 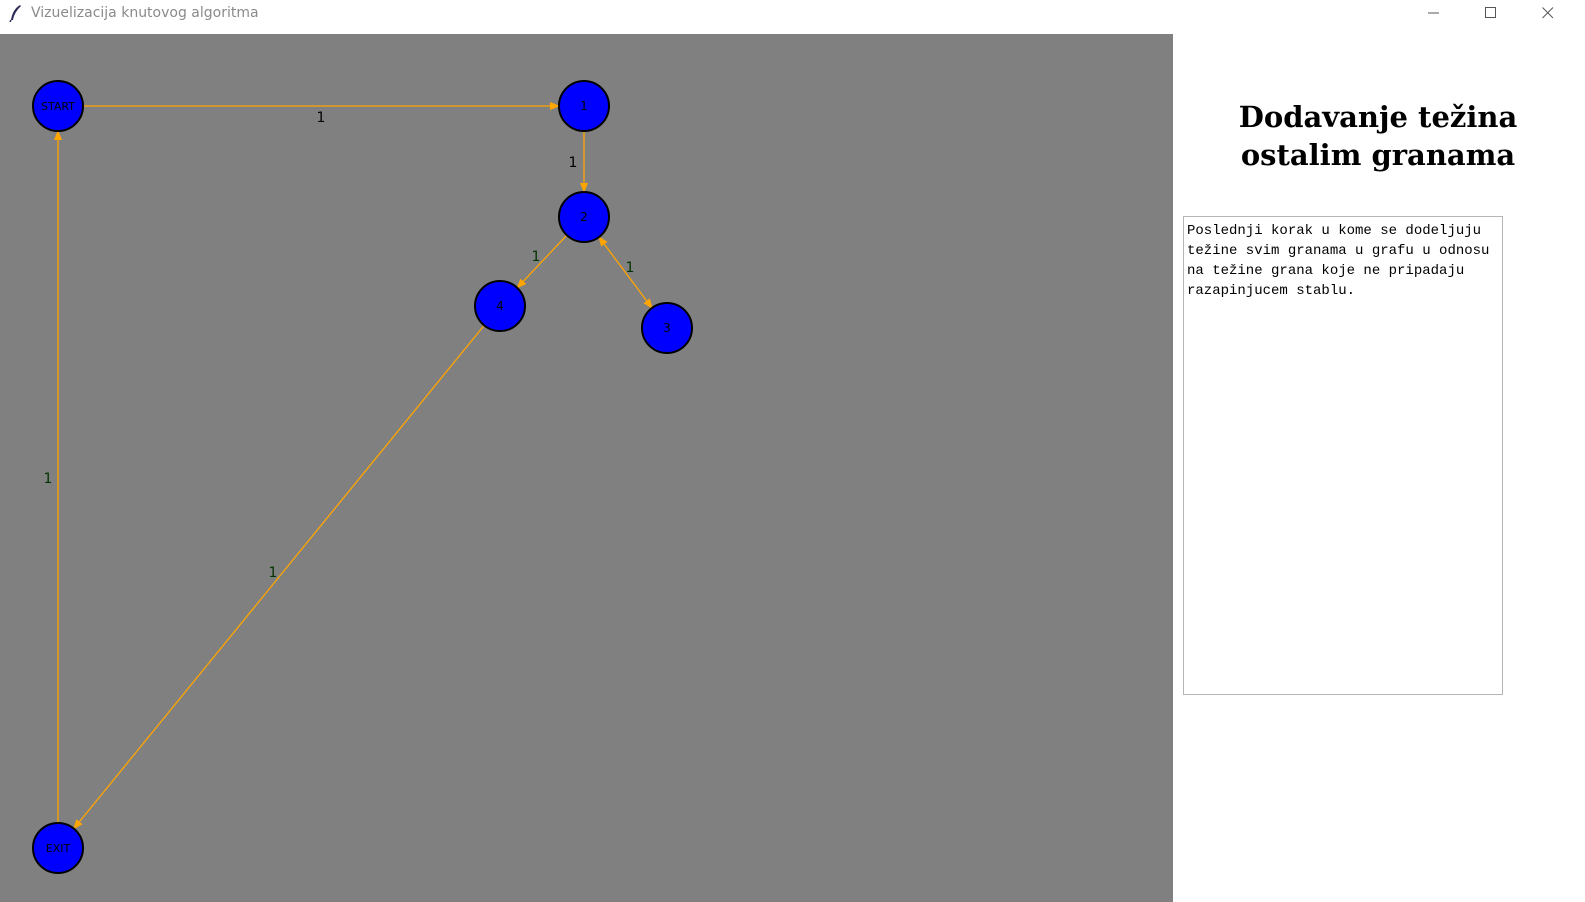 I want to click on minimize-button, so click(x=1434, y=13).